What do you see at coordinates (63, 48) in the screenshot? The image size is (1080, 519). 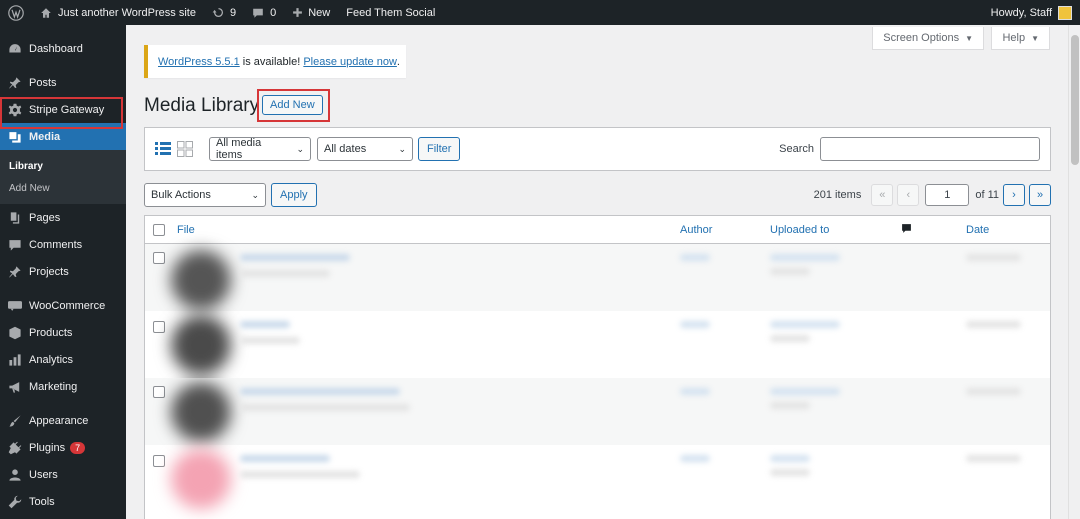 I see `sidebar-item-dashboard: Dashboard` at bounding box center [63, 48].